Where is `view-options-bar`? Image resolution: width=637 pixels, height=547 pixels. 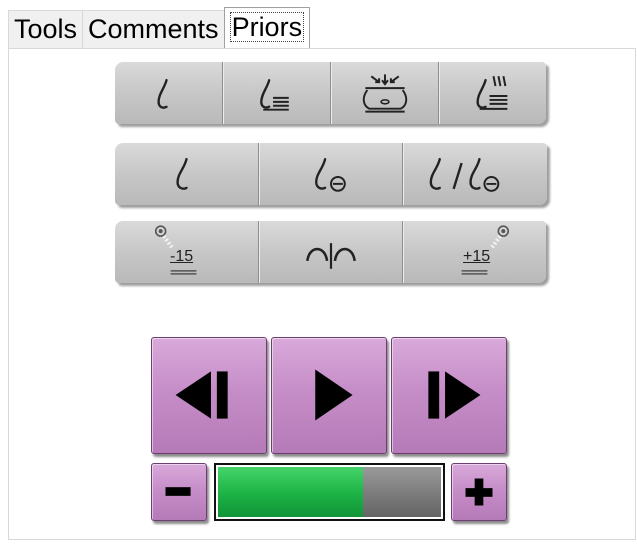 view-options-bar is located at coordinates (330, 93).